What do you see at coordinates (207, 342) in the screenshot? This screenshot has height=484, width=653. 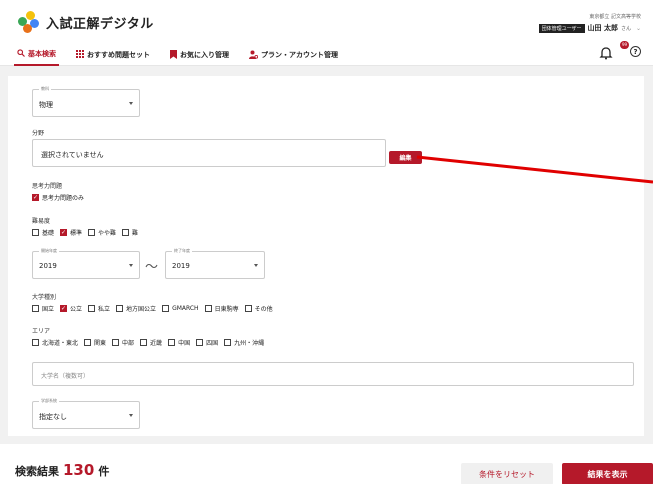 I see `area-shikoku: 四国` at bounding box center [207, 342].